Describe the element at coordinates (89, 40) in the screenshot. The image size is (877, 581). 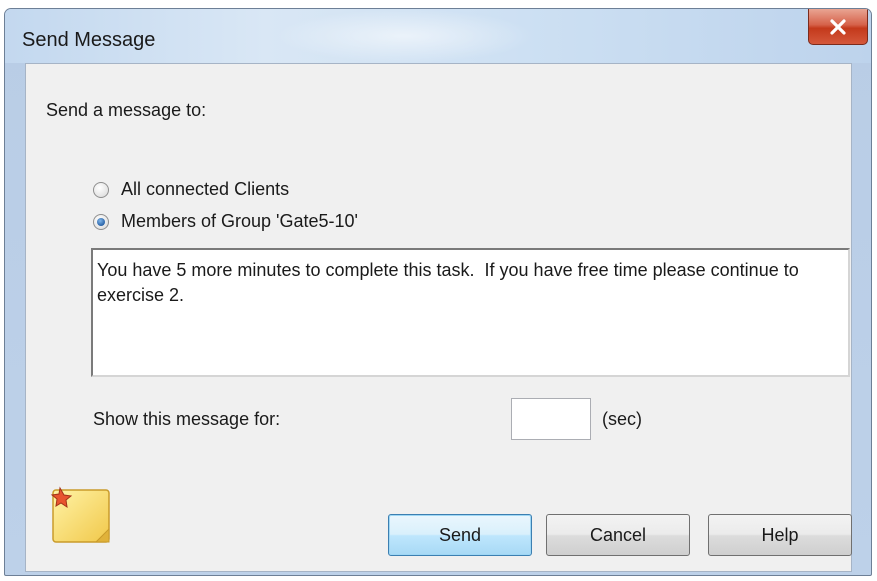
I see `dialog-title: Send Message` at that location.